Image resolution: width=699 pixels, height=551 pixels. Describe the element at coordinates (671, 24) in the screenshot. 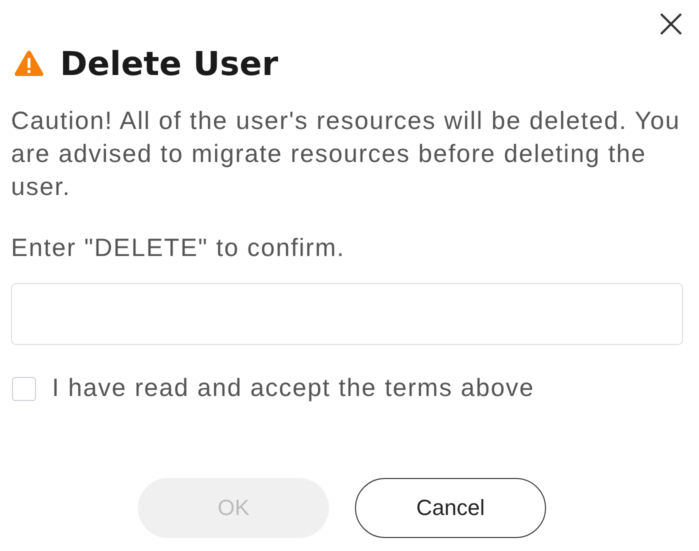

I see `close-icon` at that location.